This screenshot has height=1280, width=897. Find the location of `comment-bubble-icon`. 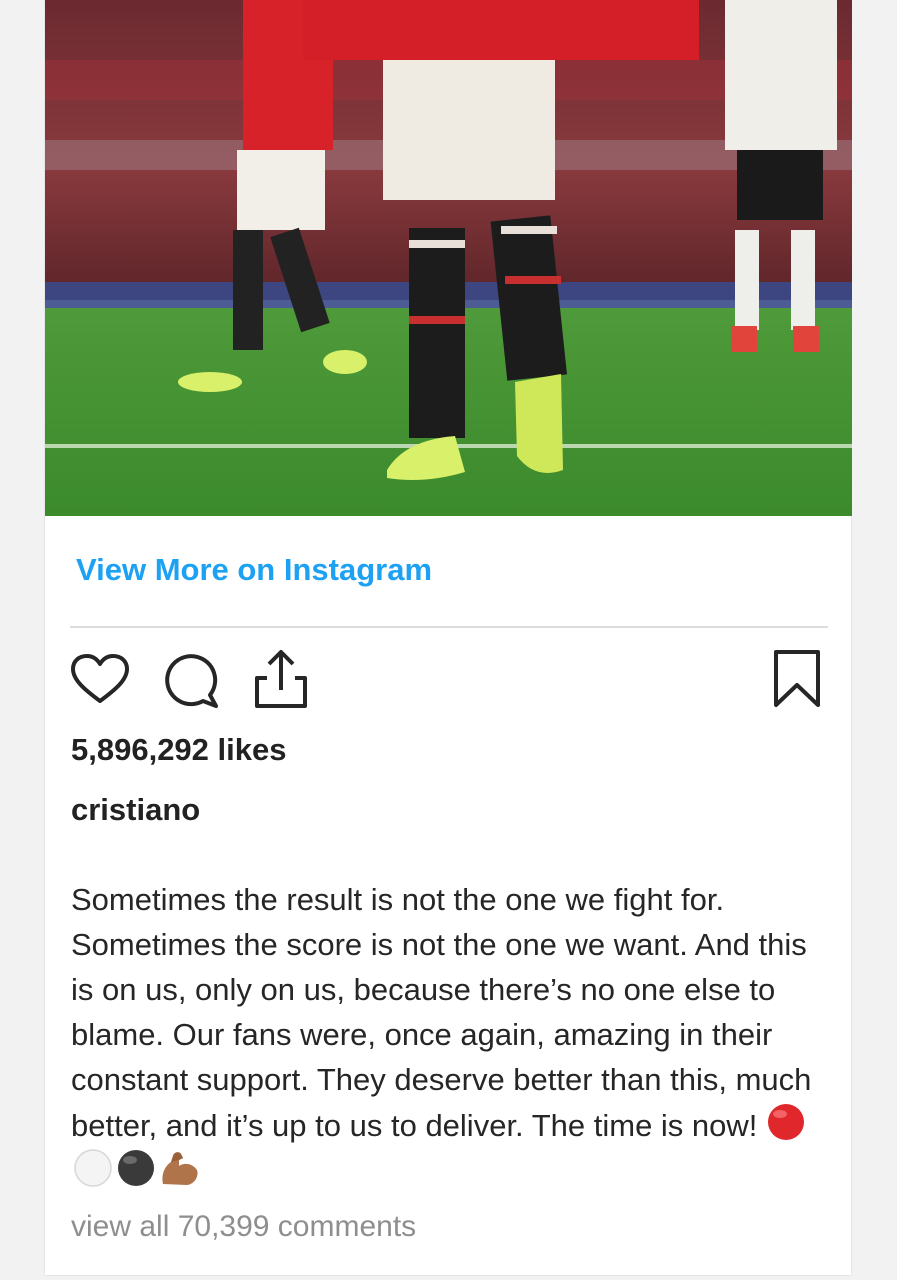

comment-bubble-icon is located at coordinates (191, 680).